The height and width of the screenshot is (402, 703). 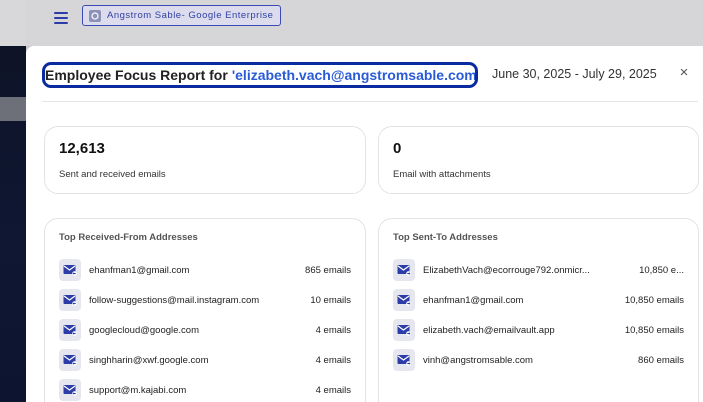 I want to click on close-icon: ×, so click(x=684, y=72).